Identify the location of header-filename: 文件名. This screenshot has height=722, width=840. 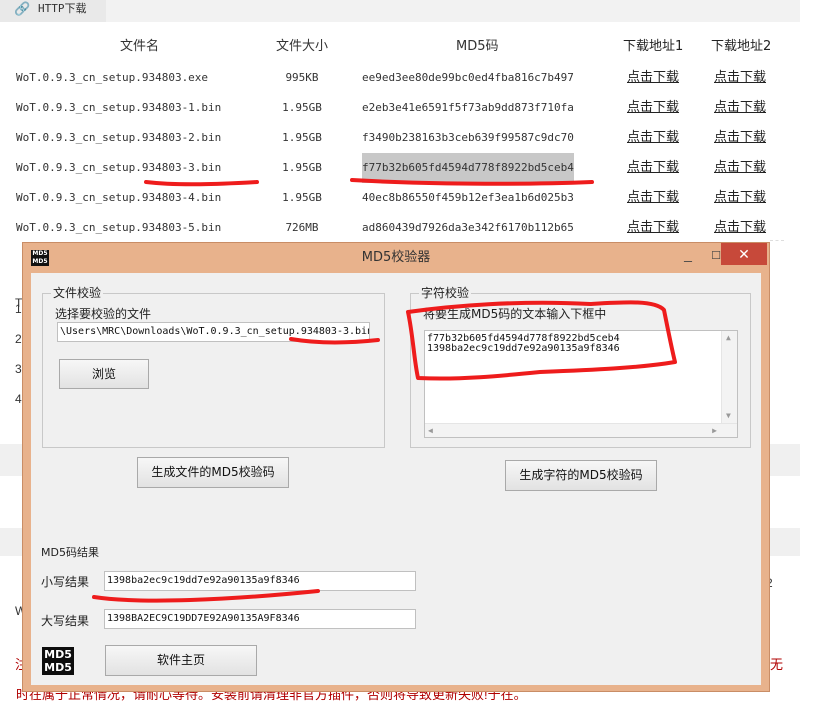
(140, 46).